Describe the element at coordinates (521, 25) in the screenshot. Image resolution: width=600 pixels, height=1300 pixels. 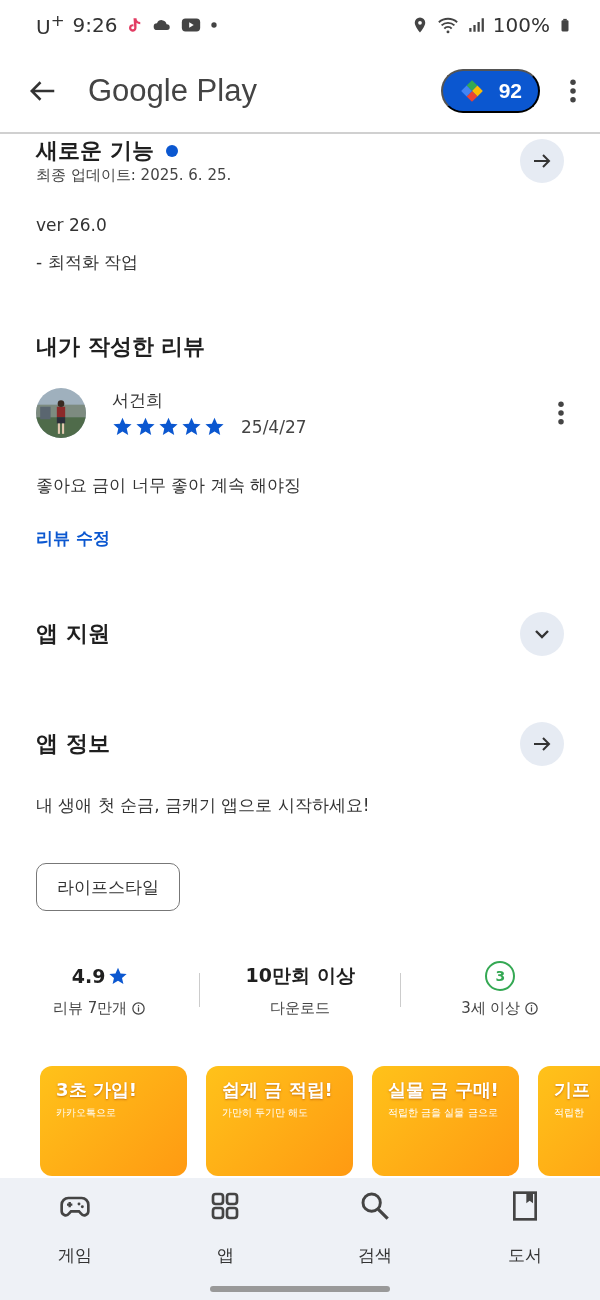
I see `battery-percent: 100%` at that location.